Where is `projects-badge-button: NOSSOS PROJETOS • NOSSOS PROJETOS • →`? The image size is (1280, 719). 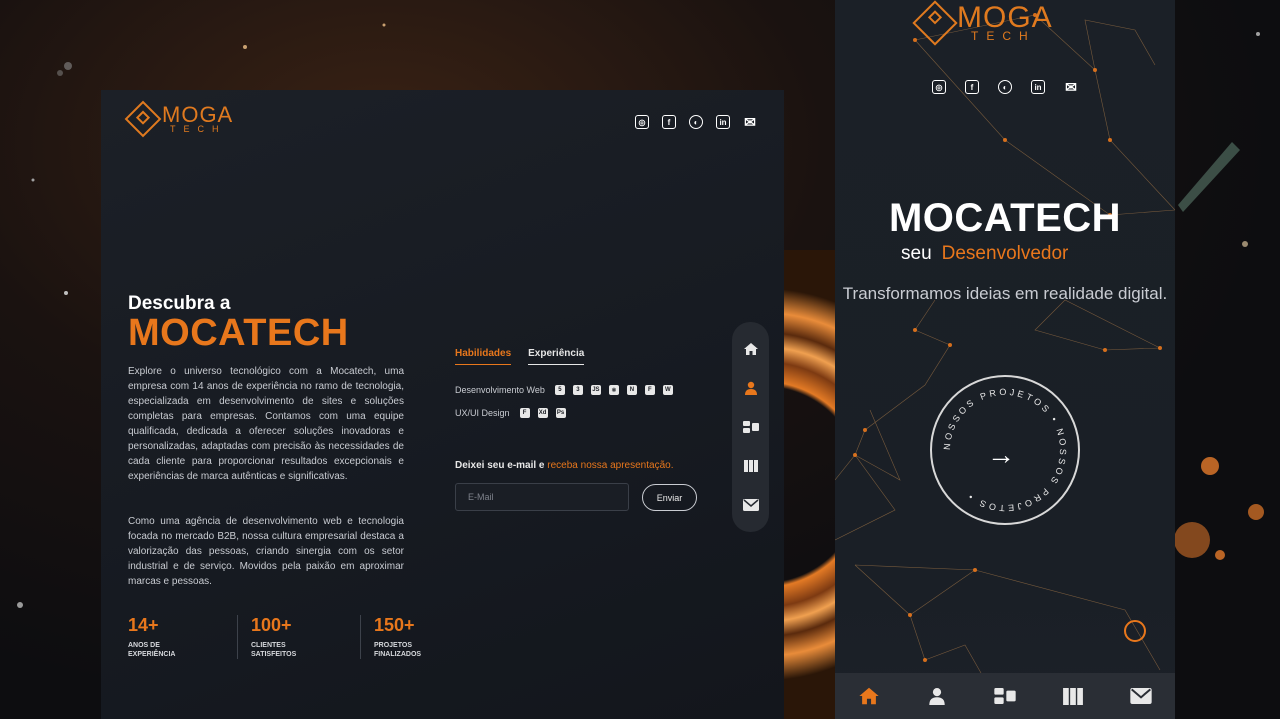 projects-badge-button: NOSSOS PROJETOS • NOSSOS PROJETOS • → is located at coordinates (1005, 450).